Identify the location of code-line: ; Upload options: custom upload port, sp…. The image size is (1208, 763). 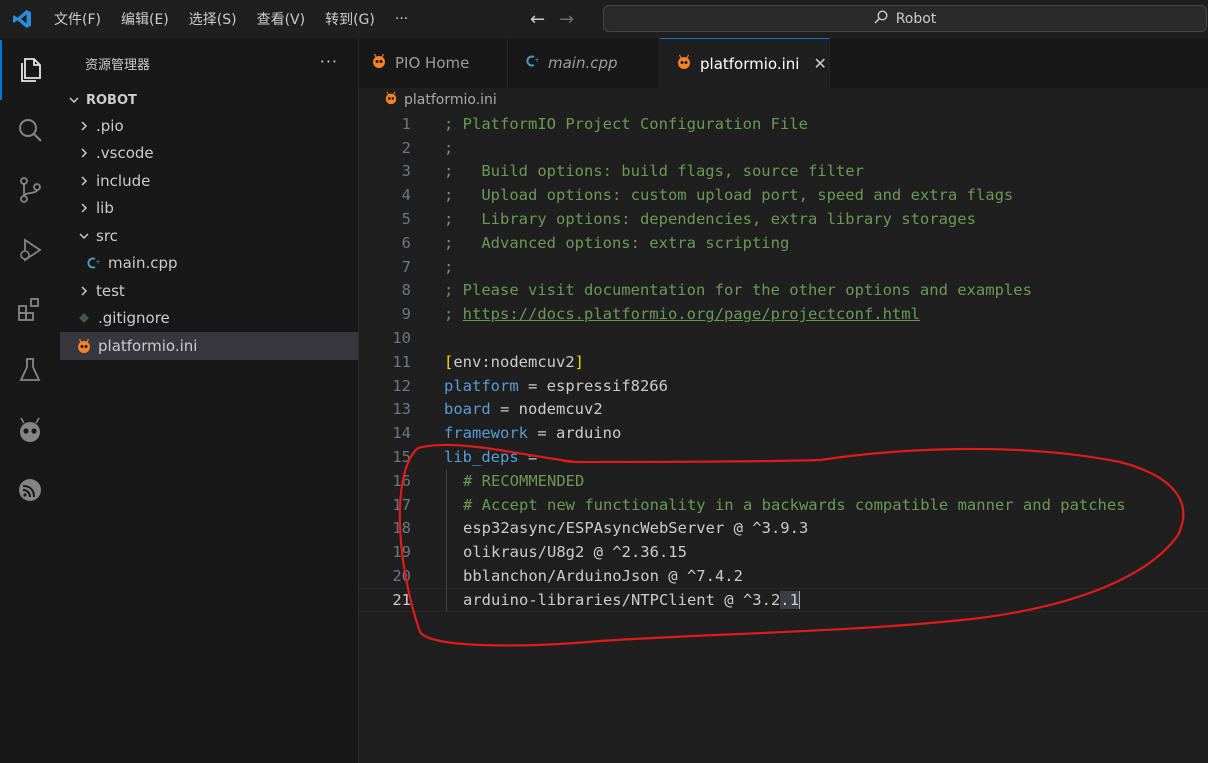
(729, 195).